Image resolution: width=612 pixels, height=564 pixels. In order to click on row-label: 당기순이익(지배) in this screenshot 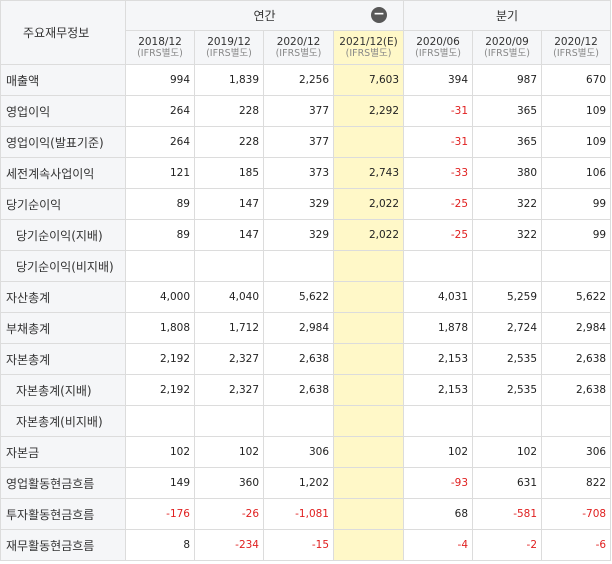, I will do `click(63, 235)`.